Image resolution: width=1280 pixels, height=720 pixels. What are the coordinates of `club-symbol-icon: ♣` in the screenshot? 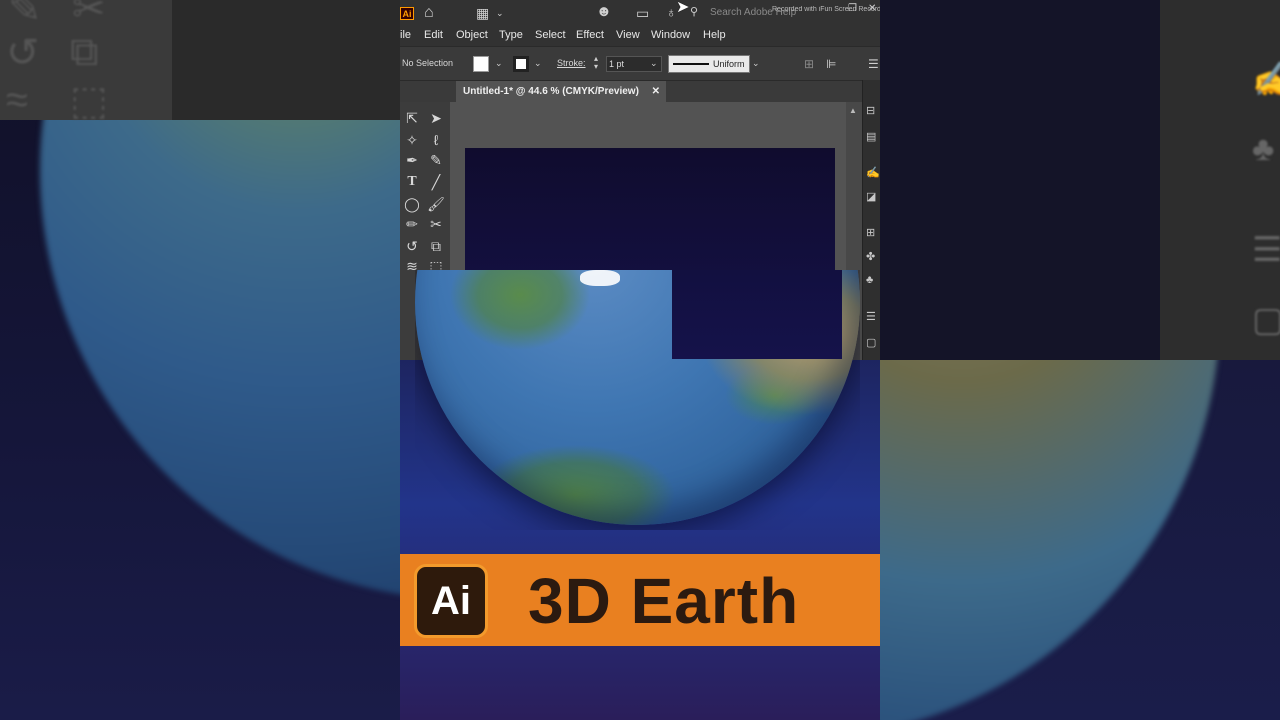 It's located at (869, 280).